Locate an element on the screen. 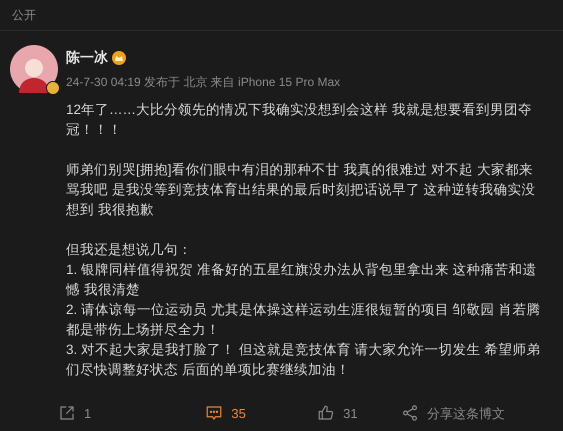  comment-action: 35 is located at coordinates (225, 413).